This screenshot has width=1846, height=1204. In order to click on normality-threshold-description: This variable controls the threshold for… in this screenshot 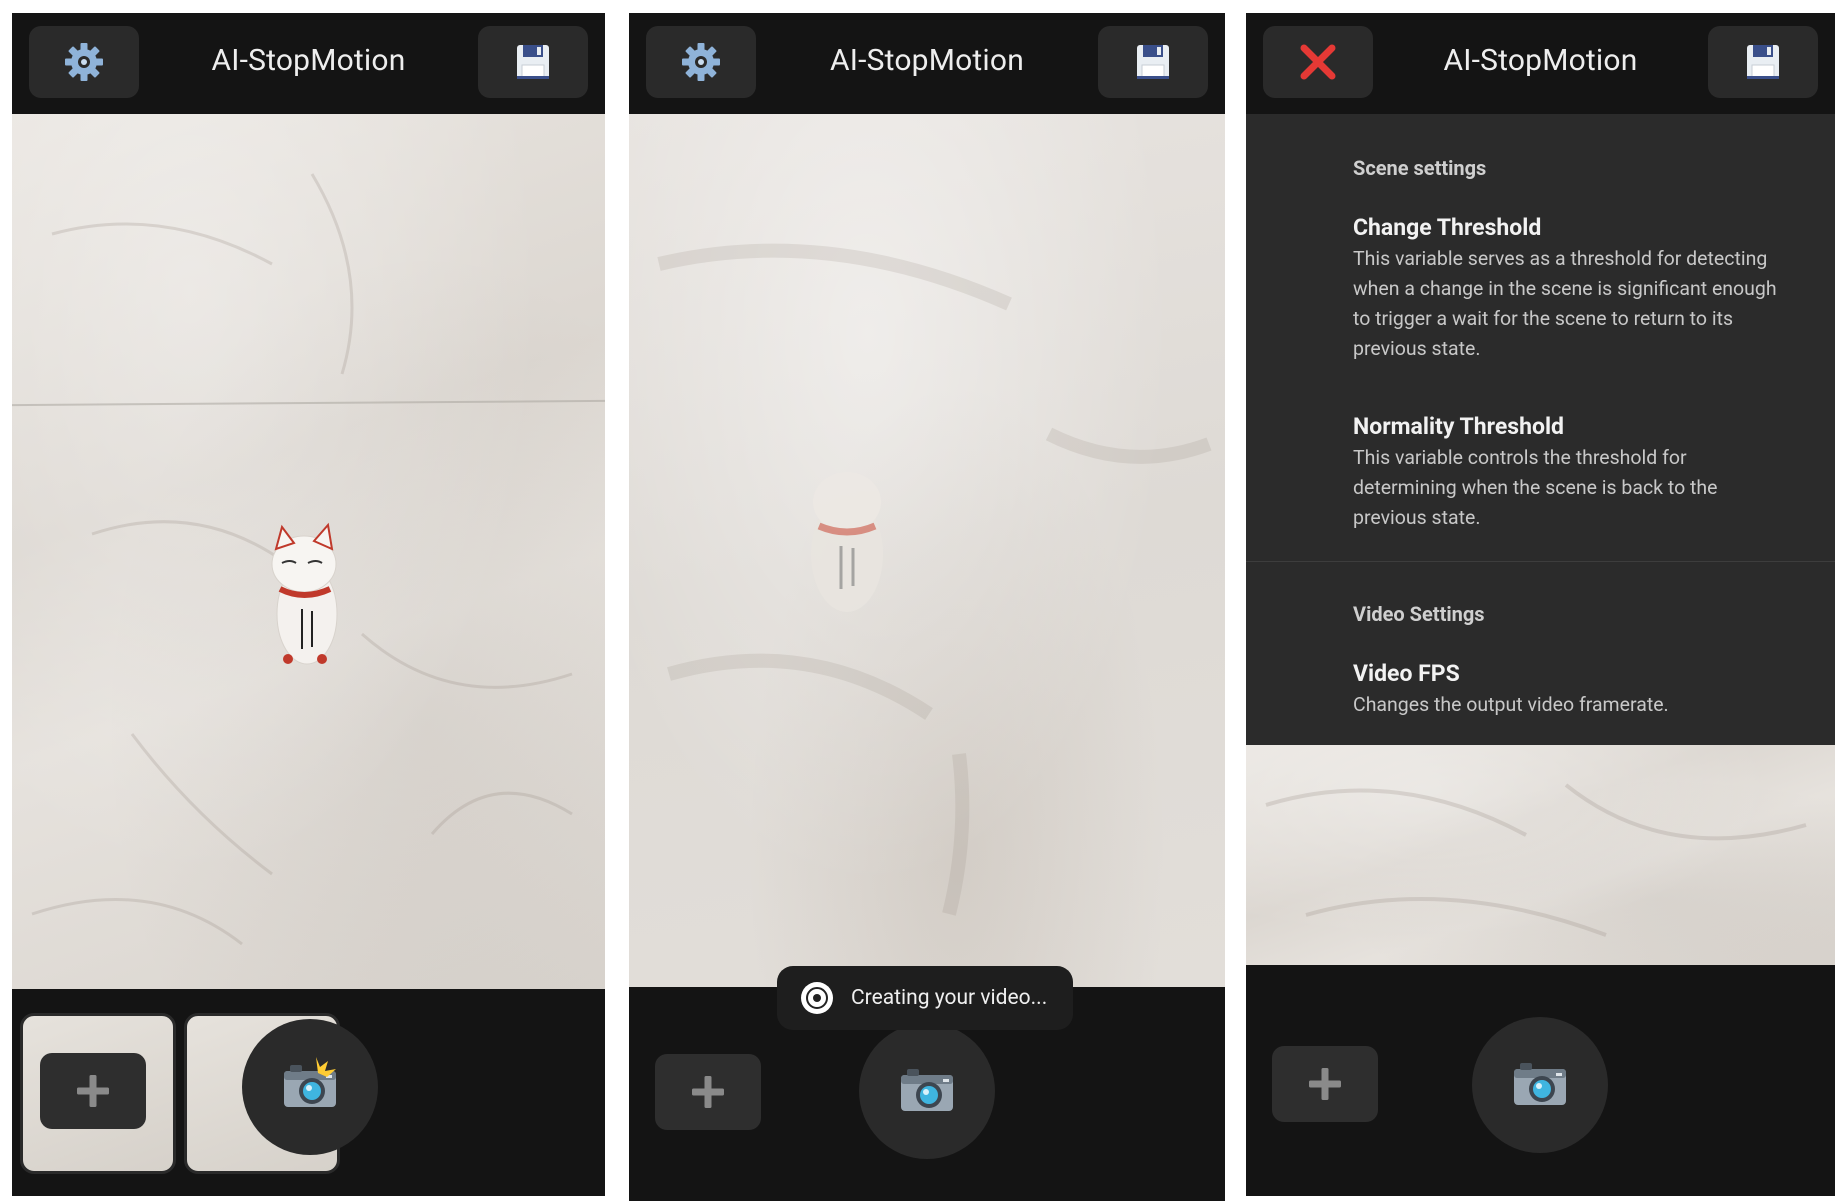, I will do `click(1535, 487)`.